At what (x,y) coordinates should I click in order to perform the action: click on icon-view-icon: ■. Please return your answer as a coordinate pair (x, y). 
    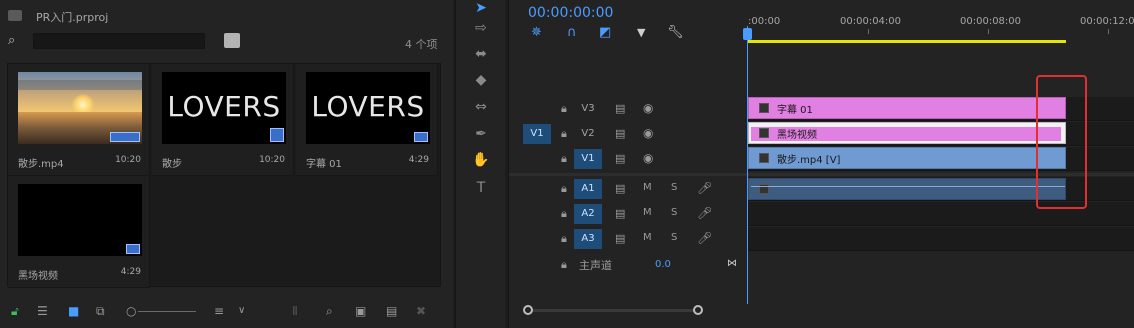
    Looking at the image, I should click on (73, 311).